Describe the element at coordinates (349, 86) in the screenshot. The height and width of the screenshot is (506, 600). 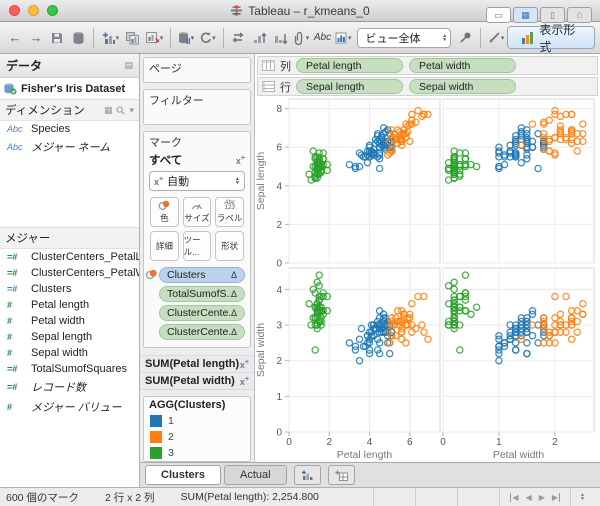
I see `row-pill: Sepal length` at that location.